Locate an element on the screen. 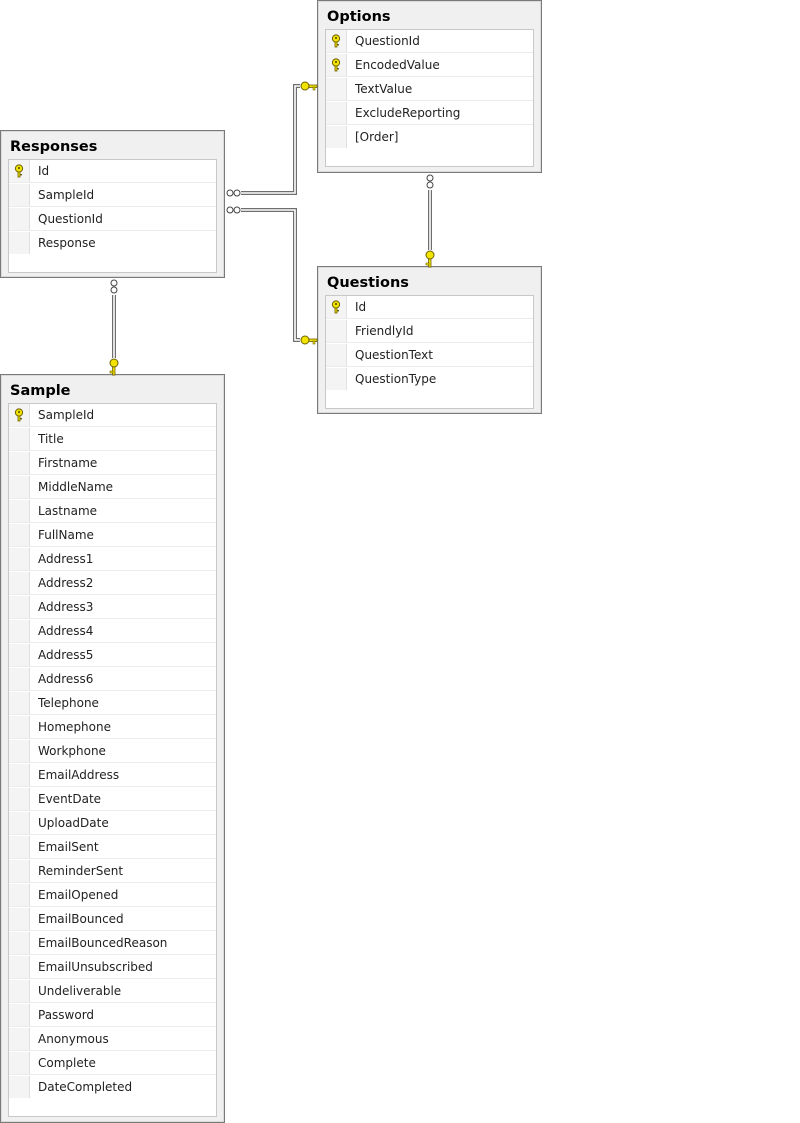 The image size is (800, 1123). column-row: [Order] is located at coordinates (429, 137).